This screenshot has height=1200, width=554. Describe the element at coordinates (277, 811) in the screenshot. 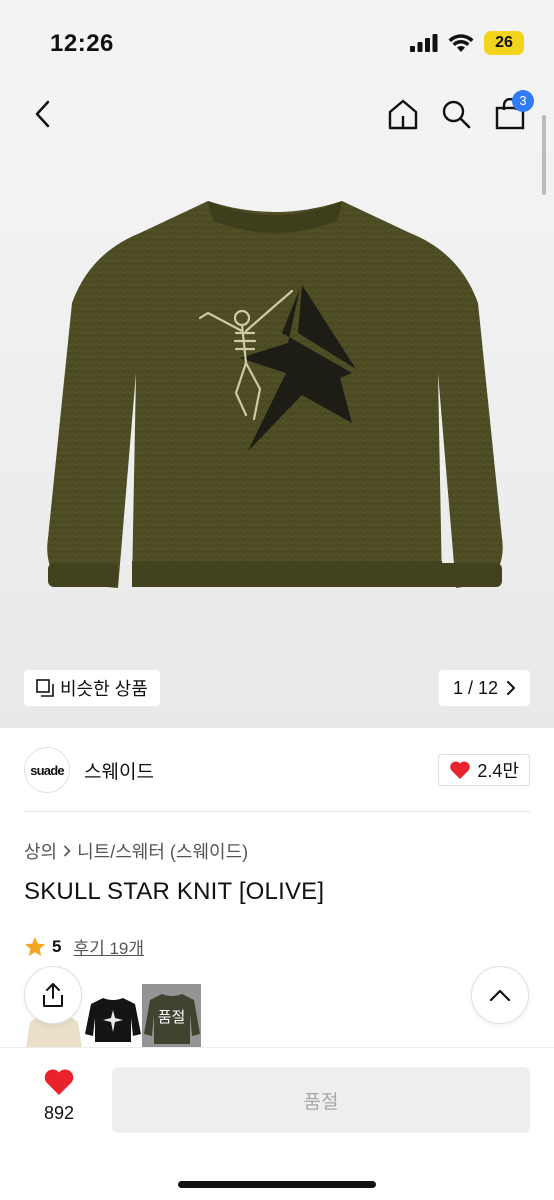

I see `divider` at that location.